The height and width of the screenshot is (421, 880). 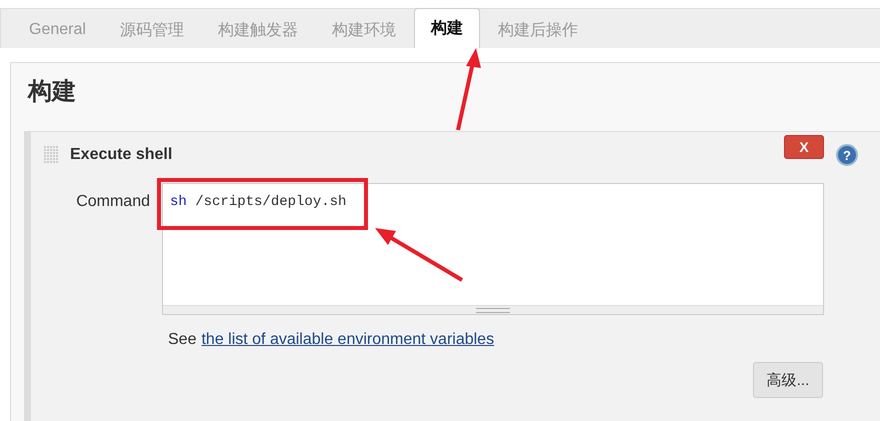 What do you see at coordinates (121, 155) in the screenshot?
I see `step-title: Execute shell` at bounding box center [121, 155].